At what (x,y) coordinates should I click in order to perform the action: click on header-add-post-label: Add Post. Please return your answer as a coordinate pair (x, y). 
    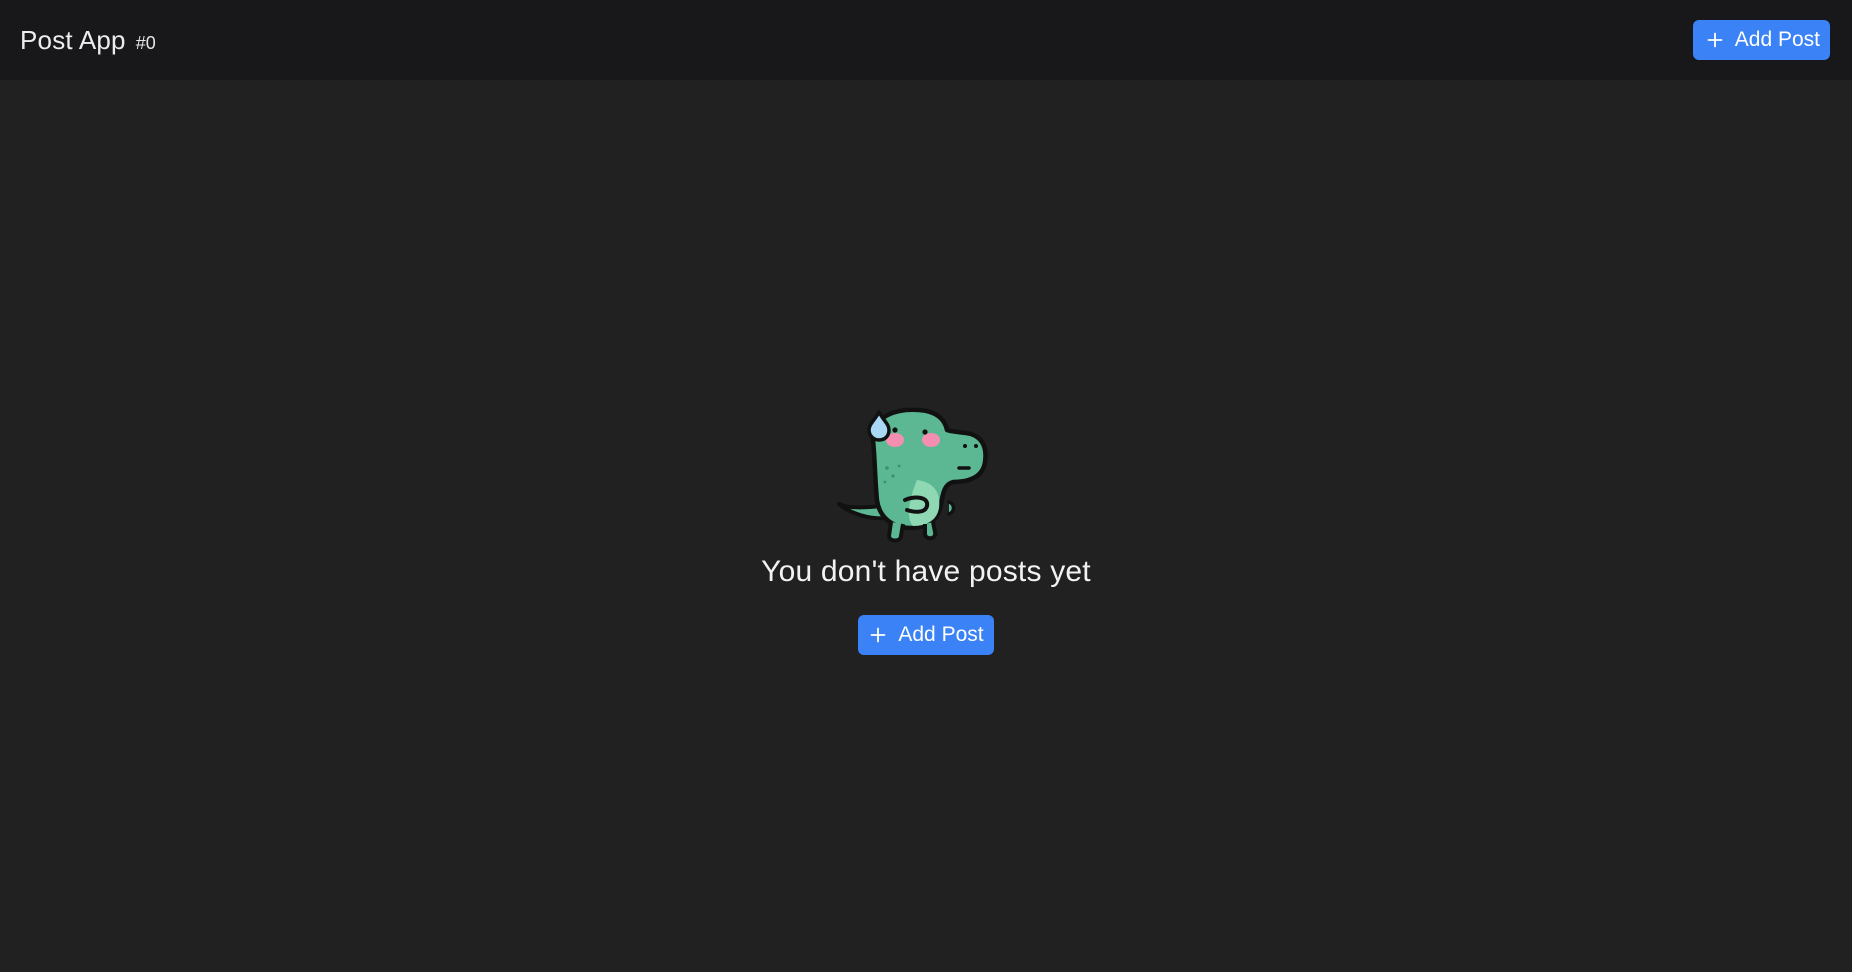
    Looking at the image, I should click on (1777, 39).